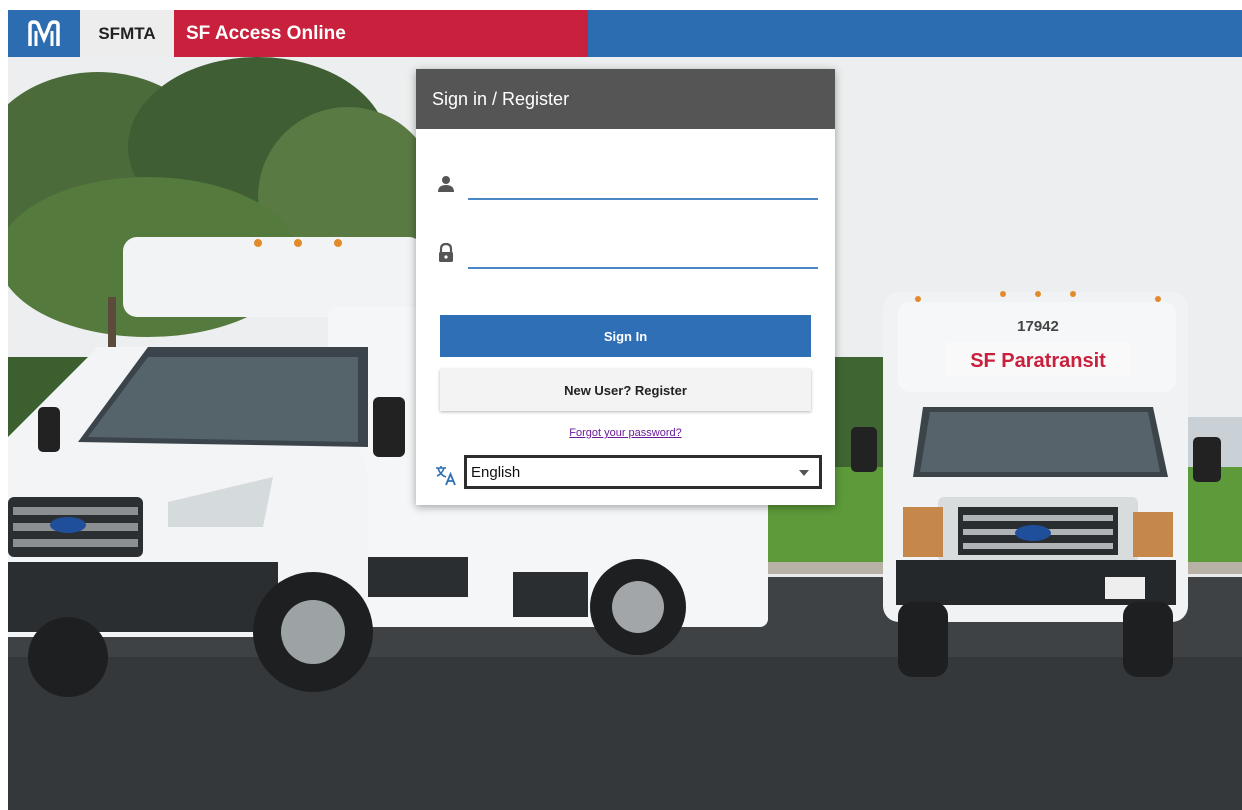 This screenshot has width=1242, height=810. What do you see at coordinates (127, 33) in the screenshot?
I see `brand-name: SFMTA` at bounding box center [127, 33].